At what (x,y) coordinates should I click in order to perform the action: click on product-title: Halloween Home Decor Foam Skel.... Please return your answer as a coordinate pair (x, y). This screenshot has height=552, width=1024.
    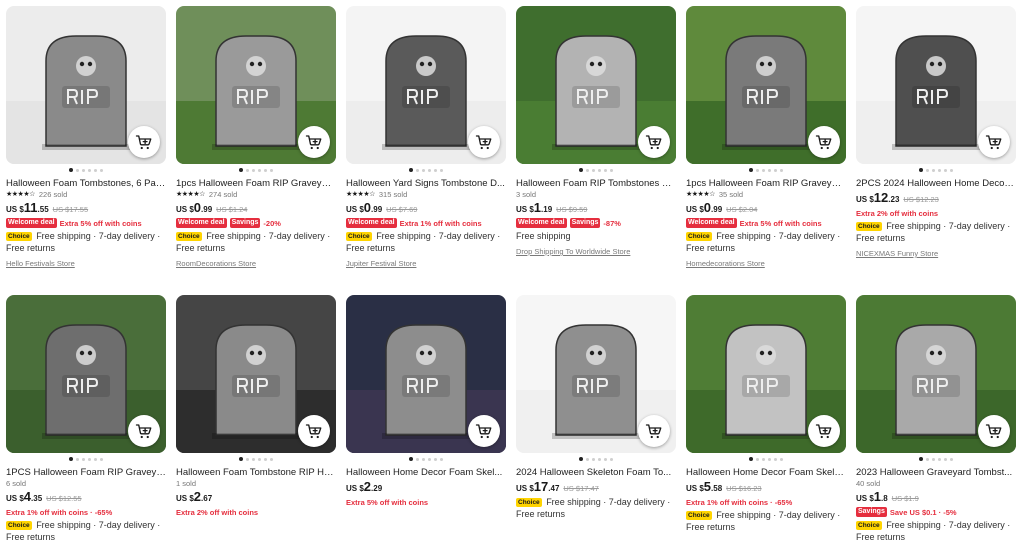
    Looking at the image, I should click on (426, 472).